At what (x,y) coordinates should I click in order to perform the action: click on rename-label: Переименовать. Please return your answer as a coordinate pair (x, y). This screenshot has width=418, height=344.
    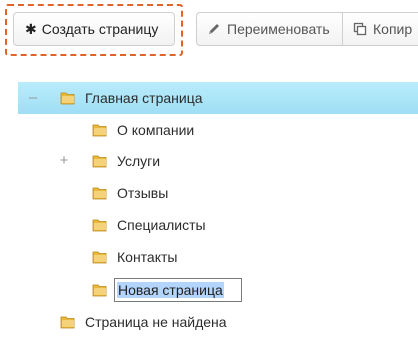
    Looking at the image, I should click on (278, 29).